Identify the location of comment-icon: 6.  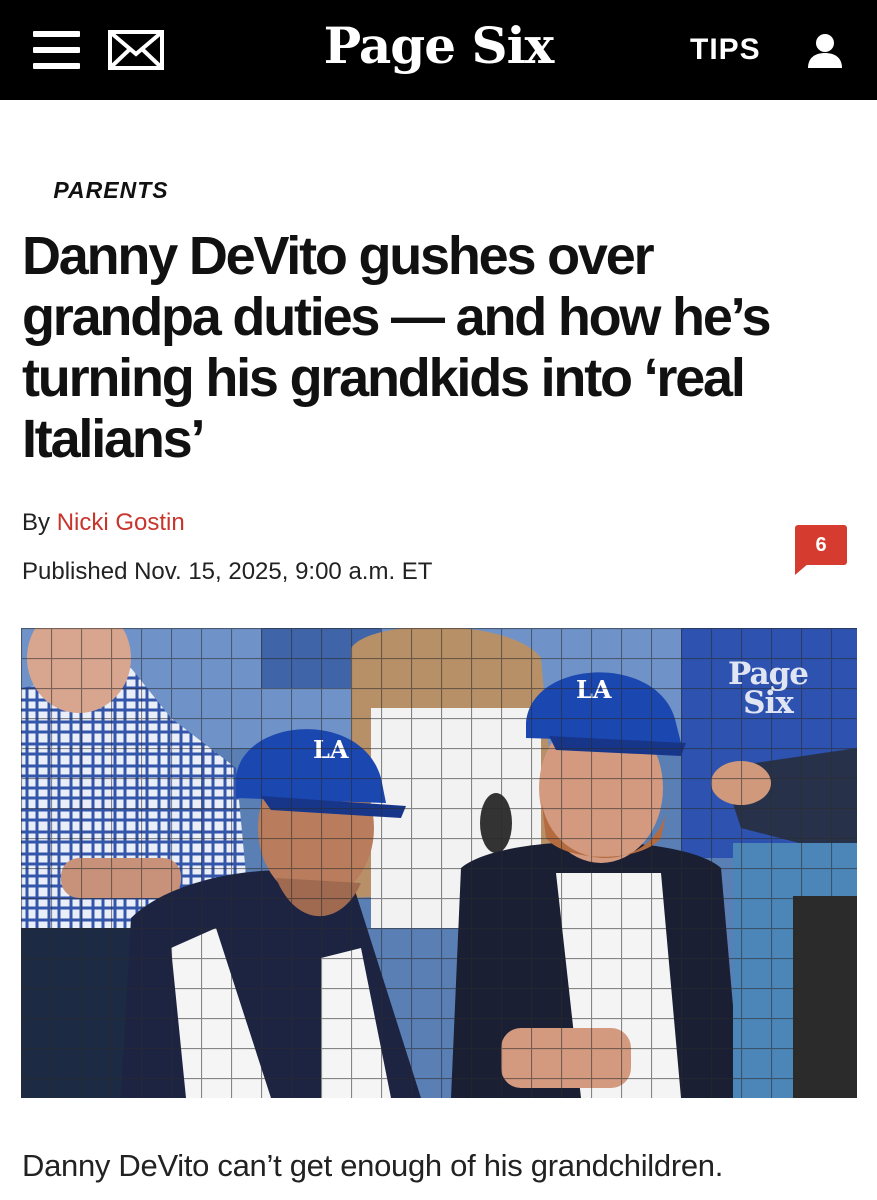
(821, 545).